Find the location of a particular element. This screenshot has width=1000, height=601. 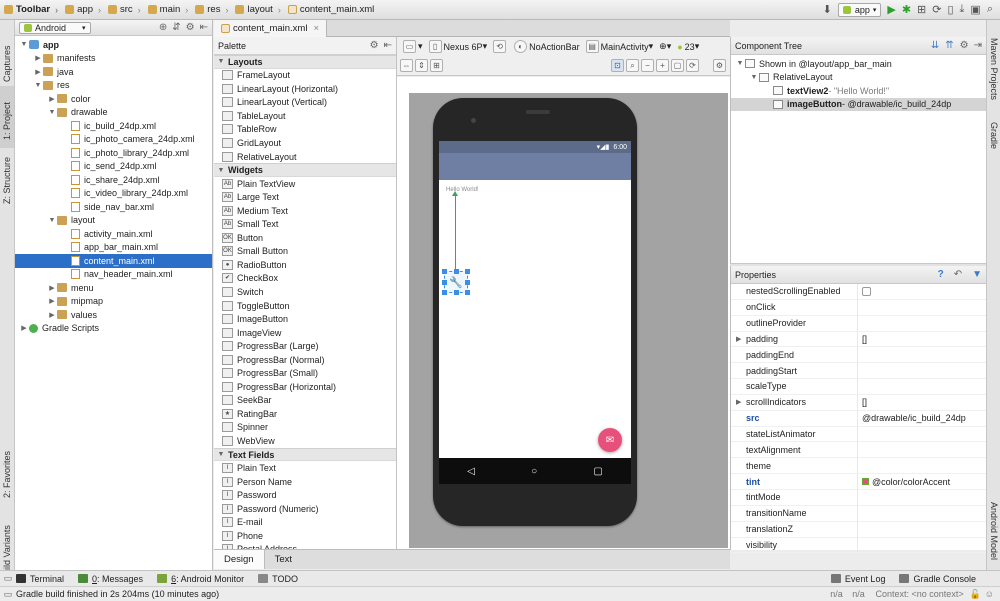

palette-item: ProgressBar (Normal) is located at coordinates (305, 360).